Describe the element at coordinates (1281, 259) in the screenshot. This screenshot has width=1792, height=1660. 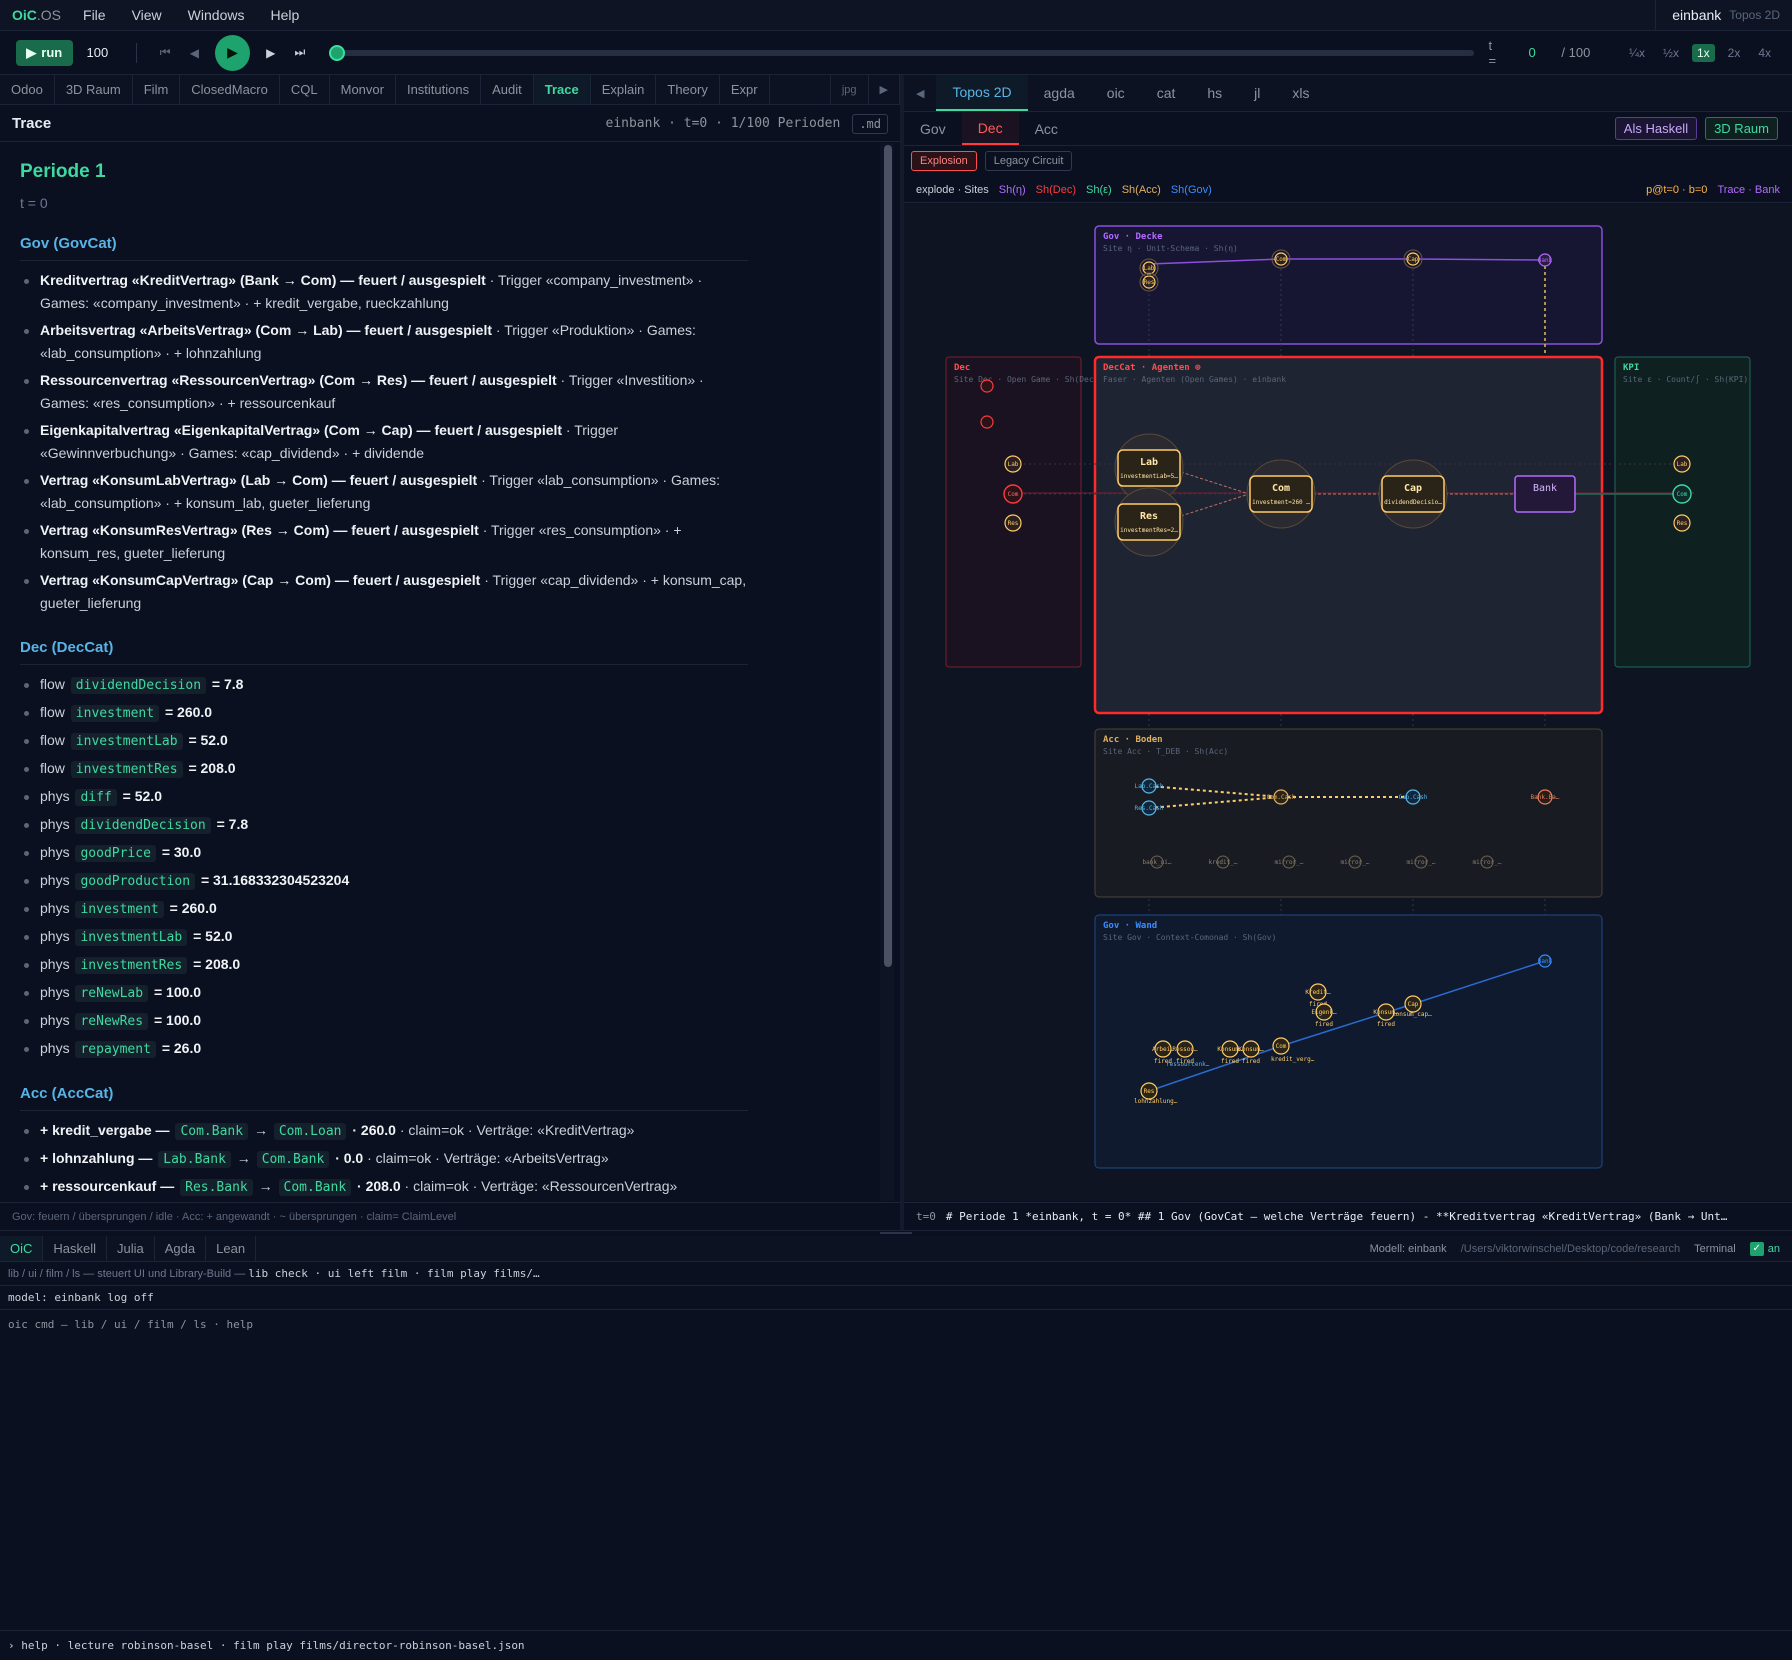
I see `gov-decke-node: Com` at that location.